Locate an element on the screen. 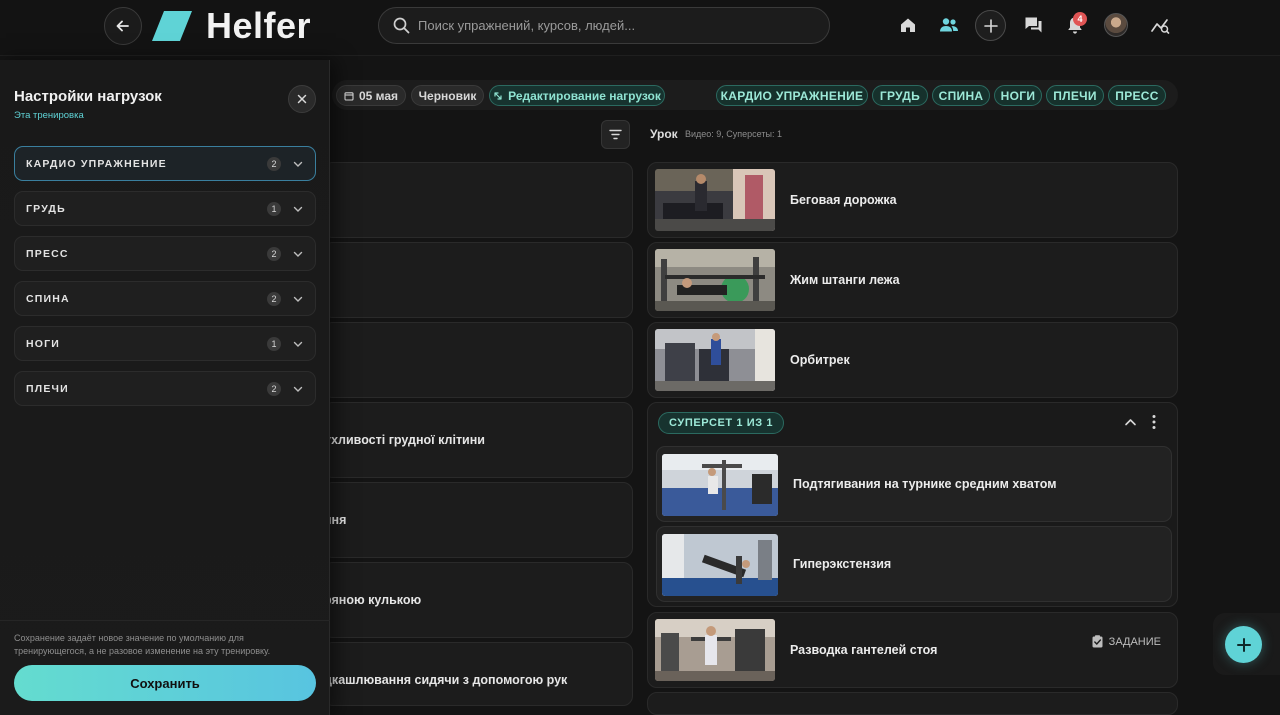 The width and height of the screenshot is (1280, 715). lesson-title: Урок is located at coordinates (664, 134).